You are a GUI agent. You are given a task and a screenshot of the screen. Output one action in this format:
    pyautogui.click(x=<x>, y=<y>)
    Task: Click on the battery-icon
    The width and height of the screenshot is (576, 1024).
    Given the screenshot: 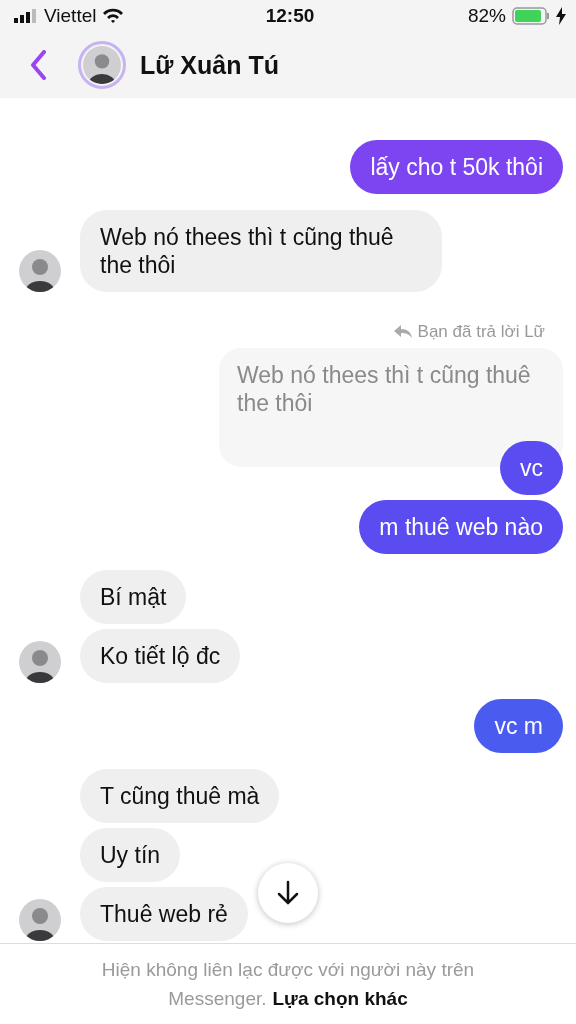 What is the action you would take?
    pyautogui.click(x=531, y=16)
    